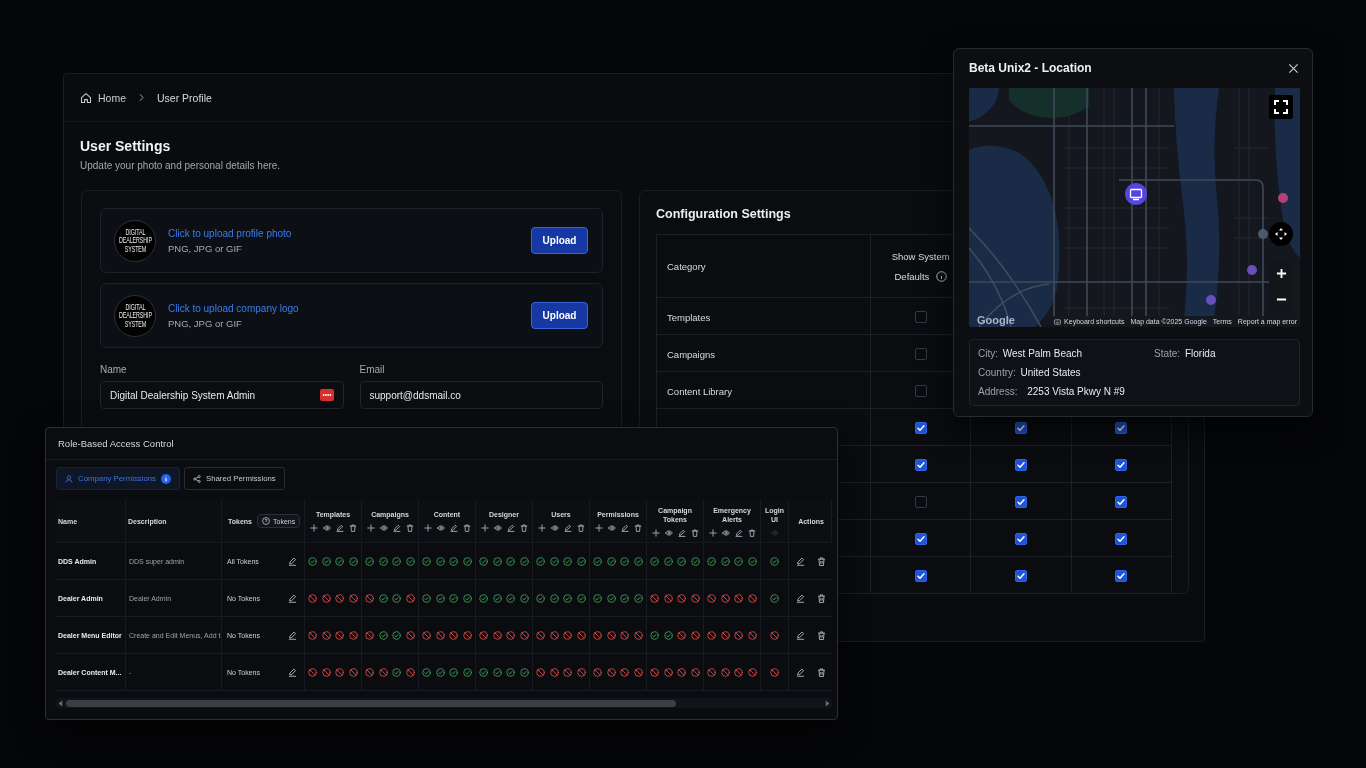 The width and height of the screenshot is (1366, 768). Describe the element at coordinates (126, 146) in the screenshot. I see `page-title: User Settings` at that location.